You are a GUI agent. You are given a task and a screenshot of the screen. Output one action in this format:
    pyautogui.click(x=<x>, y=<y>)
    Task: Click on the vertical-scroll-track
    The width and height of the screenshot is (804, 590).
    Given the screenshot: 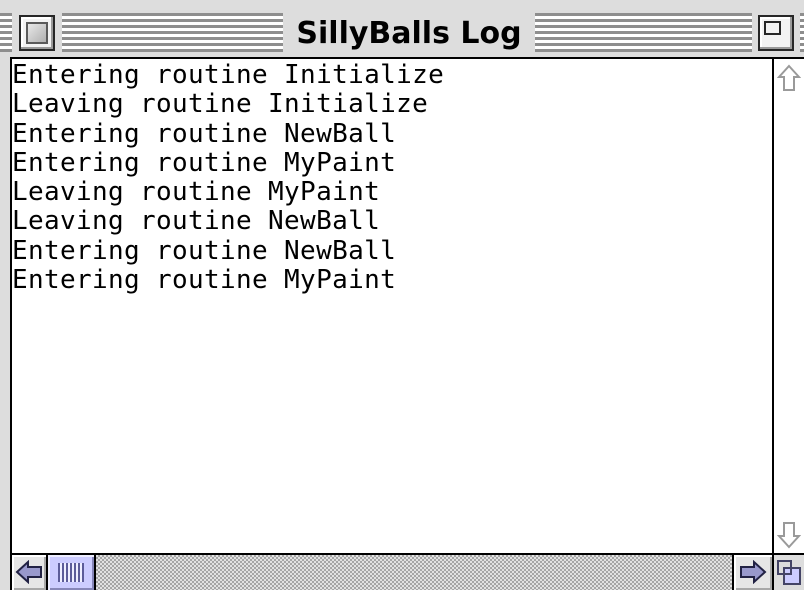 What is the action you would take?
    pyautogui.click(x=789, y=306)
    